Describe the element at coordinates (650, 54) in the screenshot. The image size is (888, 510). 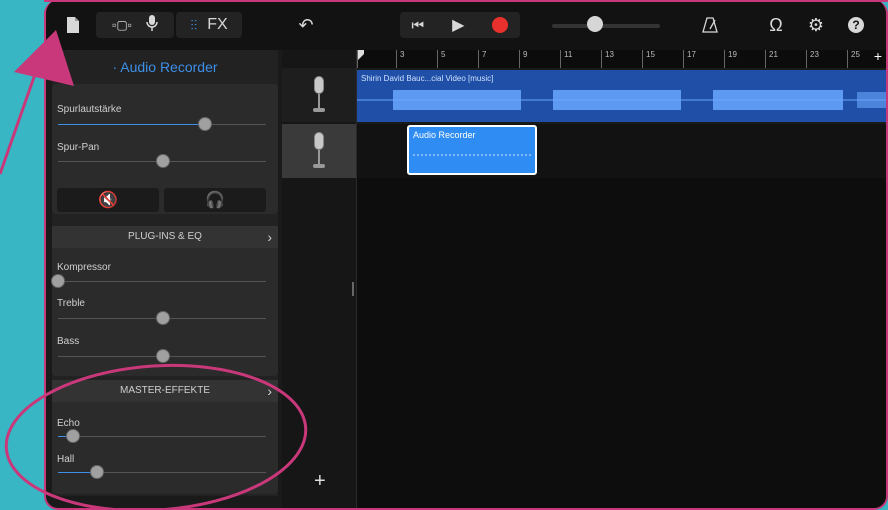
I see `ruler-label: 15` at that location.